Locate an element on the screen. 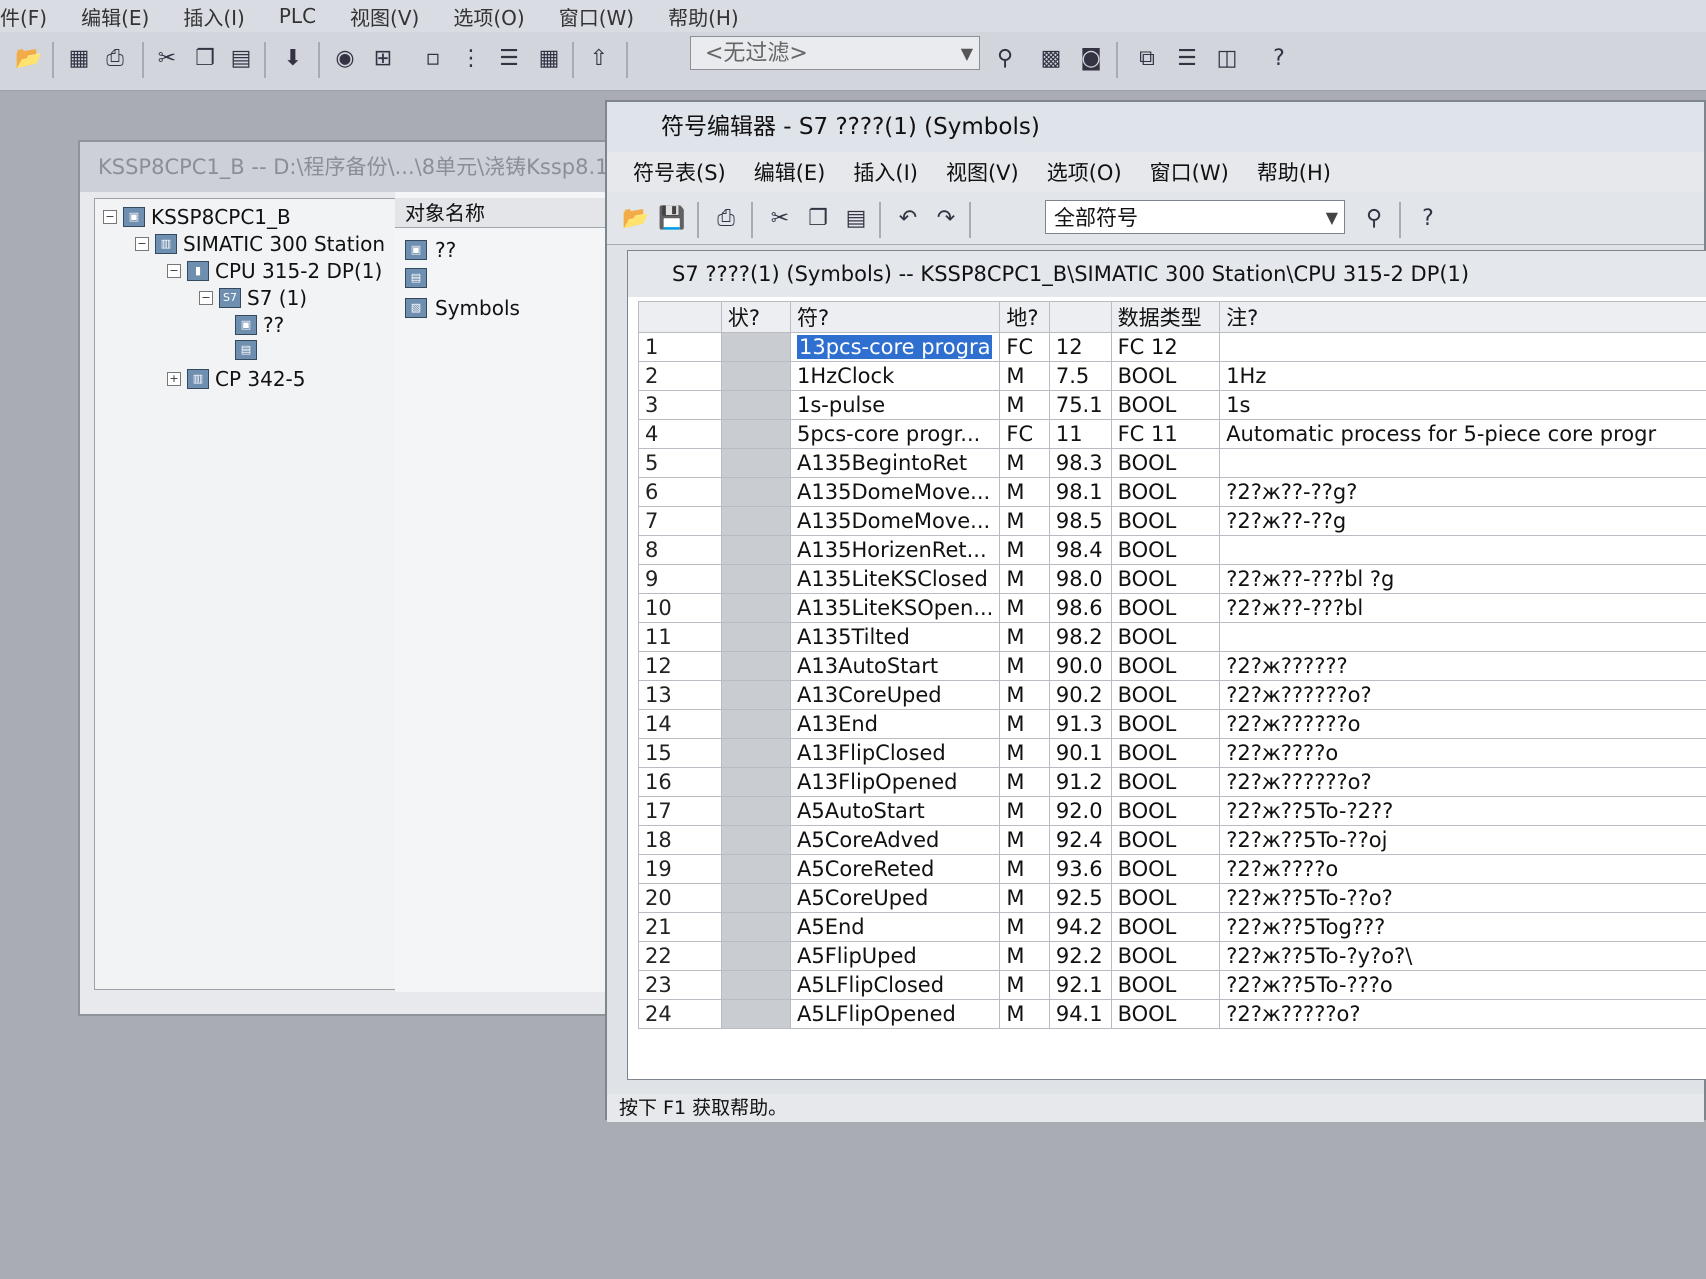 The width and height of the screenshot is (1706, 1279). column-header: 符? is located at coordinates (895, 317).